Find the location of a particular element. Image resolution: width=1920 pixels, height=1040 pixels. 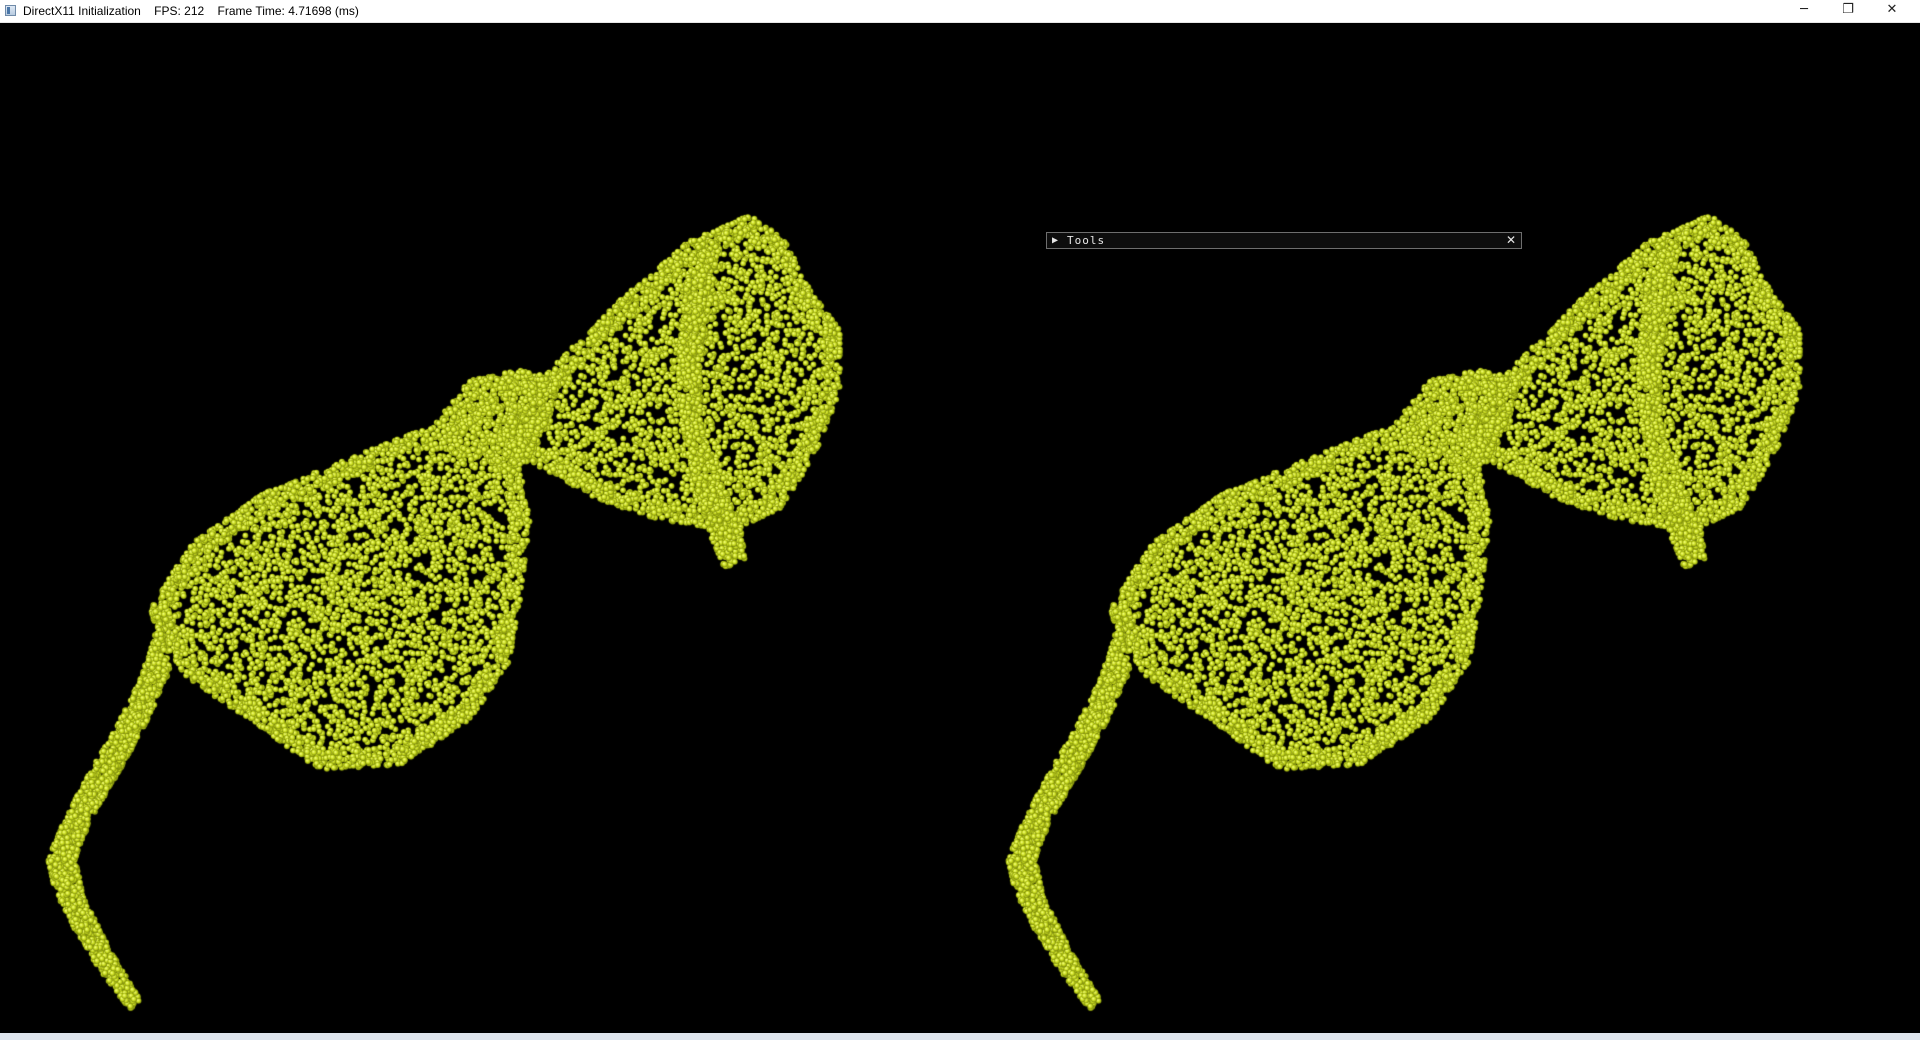

collapse-arrow-icon: ▶ is located at coordinates (1055, 241).